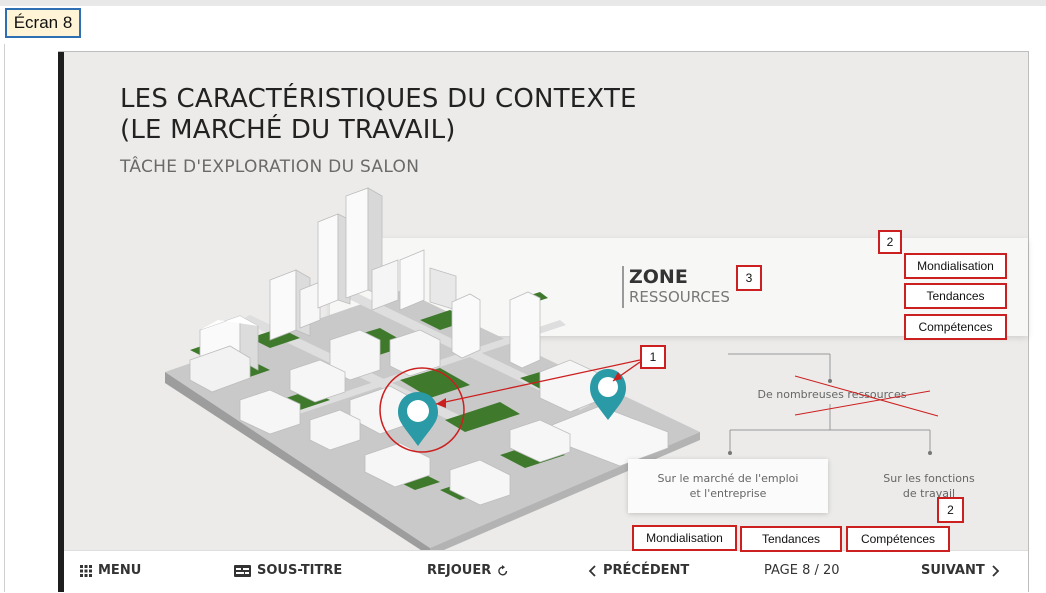 The height and width of the screenshot is (593, 1046). What do you see at coordinates (459, 570) in the screenshot?
I see `replay-label: REJOUER` at bounding box center [459, 570].